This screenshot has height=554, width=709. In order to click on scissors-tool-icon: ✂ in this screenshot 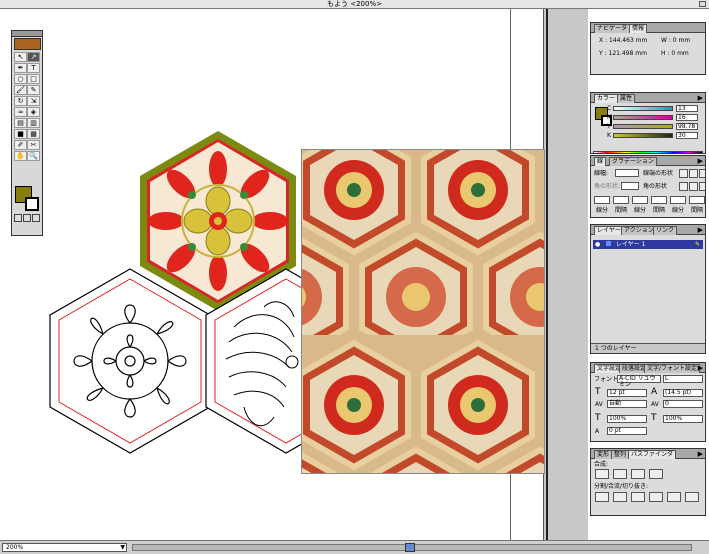, I will do `click(33, 145)`.